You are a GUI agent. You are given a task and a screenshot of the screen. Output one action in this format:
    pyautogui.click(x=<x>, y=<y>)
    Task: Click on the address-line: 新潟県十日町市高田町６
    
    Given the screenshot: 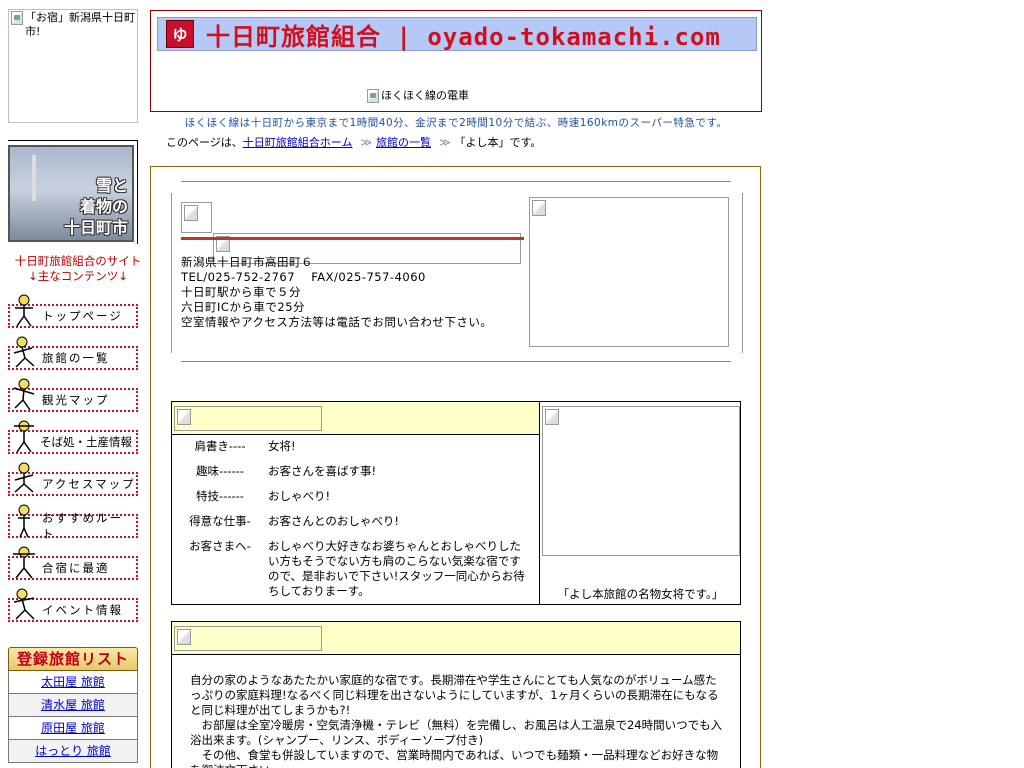 What is the action you would take?
    pyautogui.click(x=247, y=262)
    